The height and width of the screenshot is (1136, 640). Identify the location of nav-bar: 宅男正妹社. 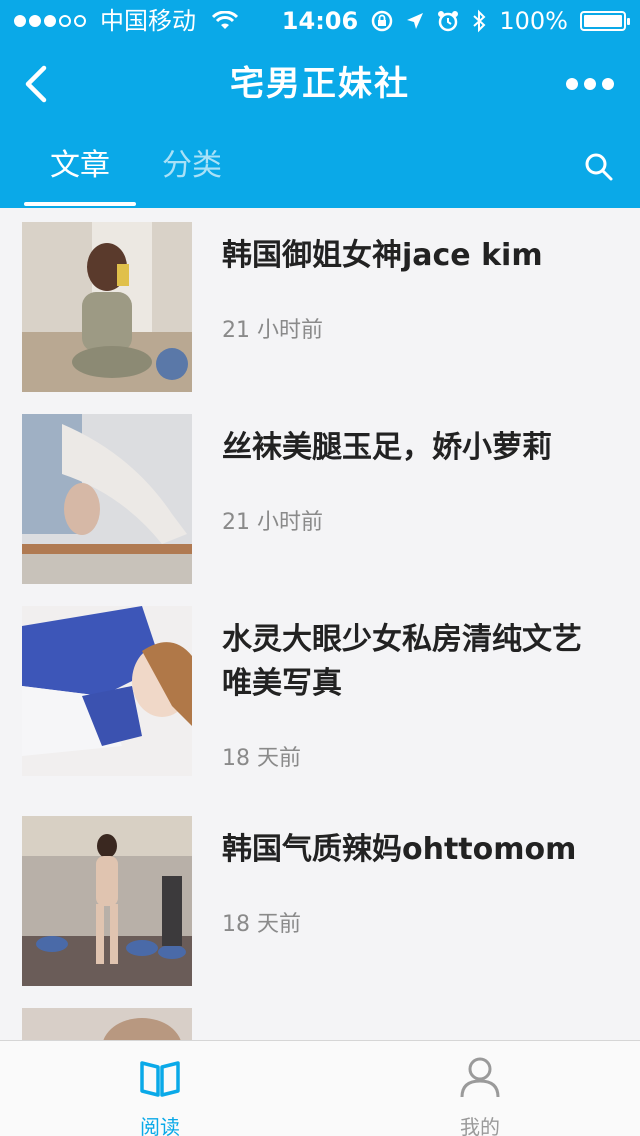
(320, 84).